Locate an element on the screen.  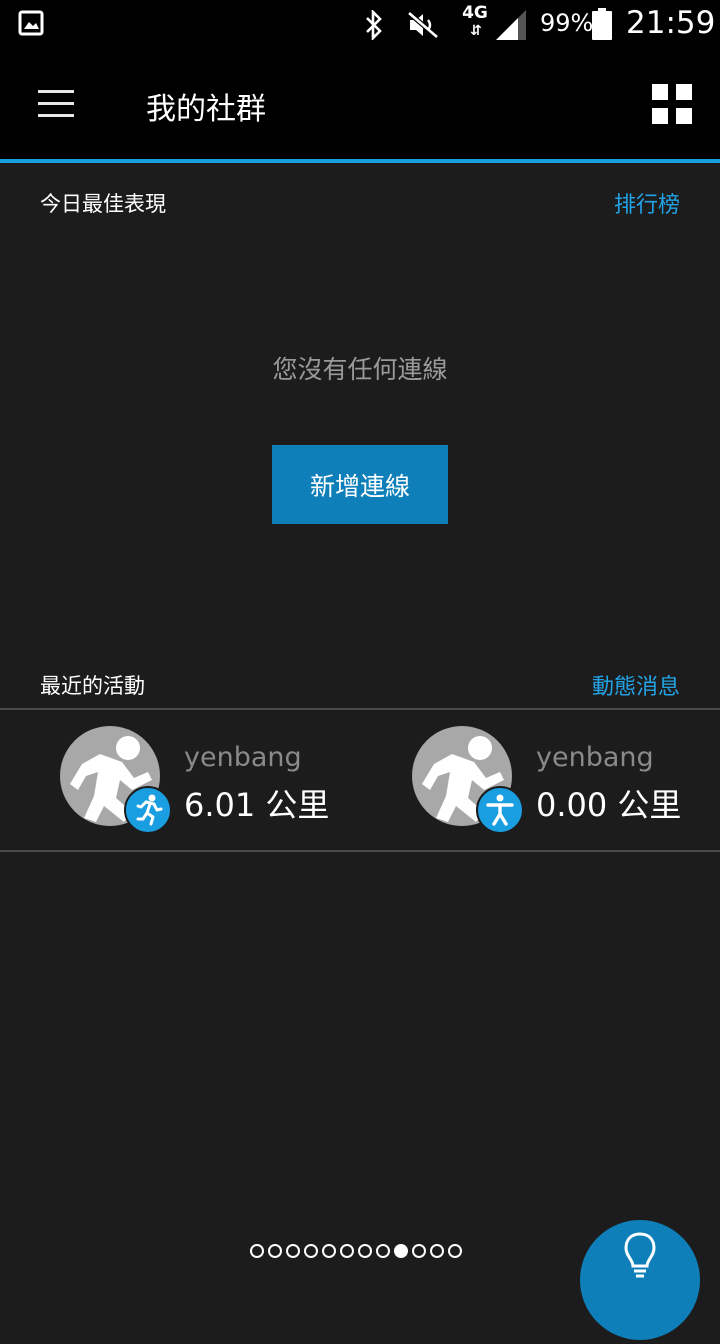
activity-card: yenbang 6.01 公里 is located at coordinates (225, 779).